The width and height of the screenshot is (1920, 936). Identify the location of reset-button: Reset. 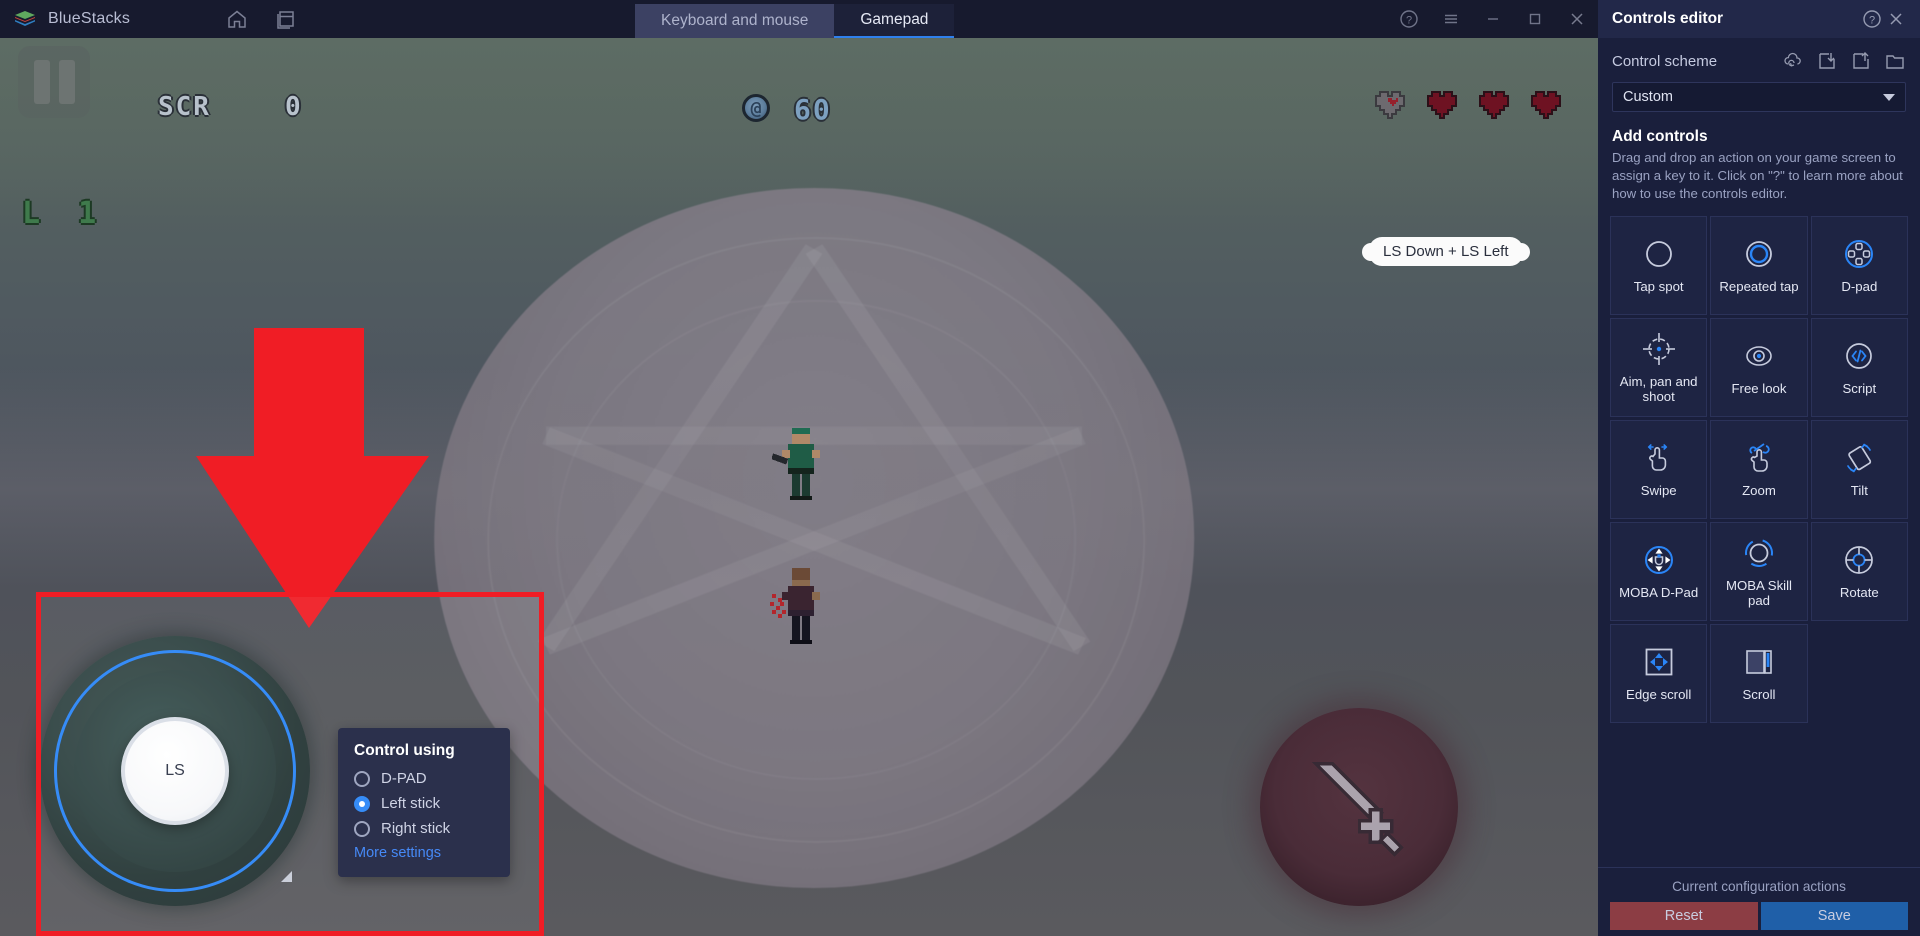
(1684, 916).